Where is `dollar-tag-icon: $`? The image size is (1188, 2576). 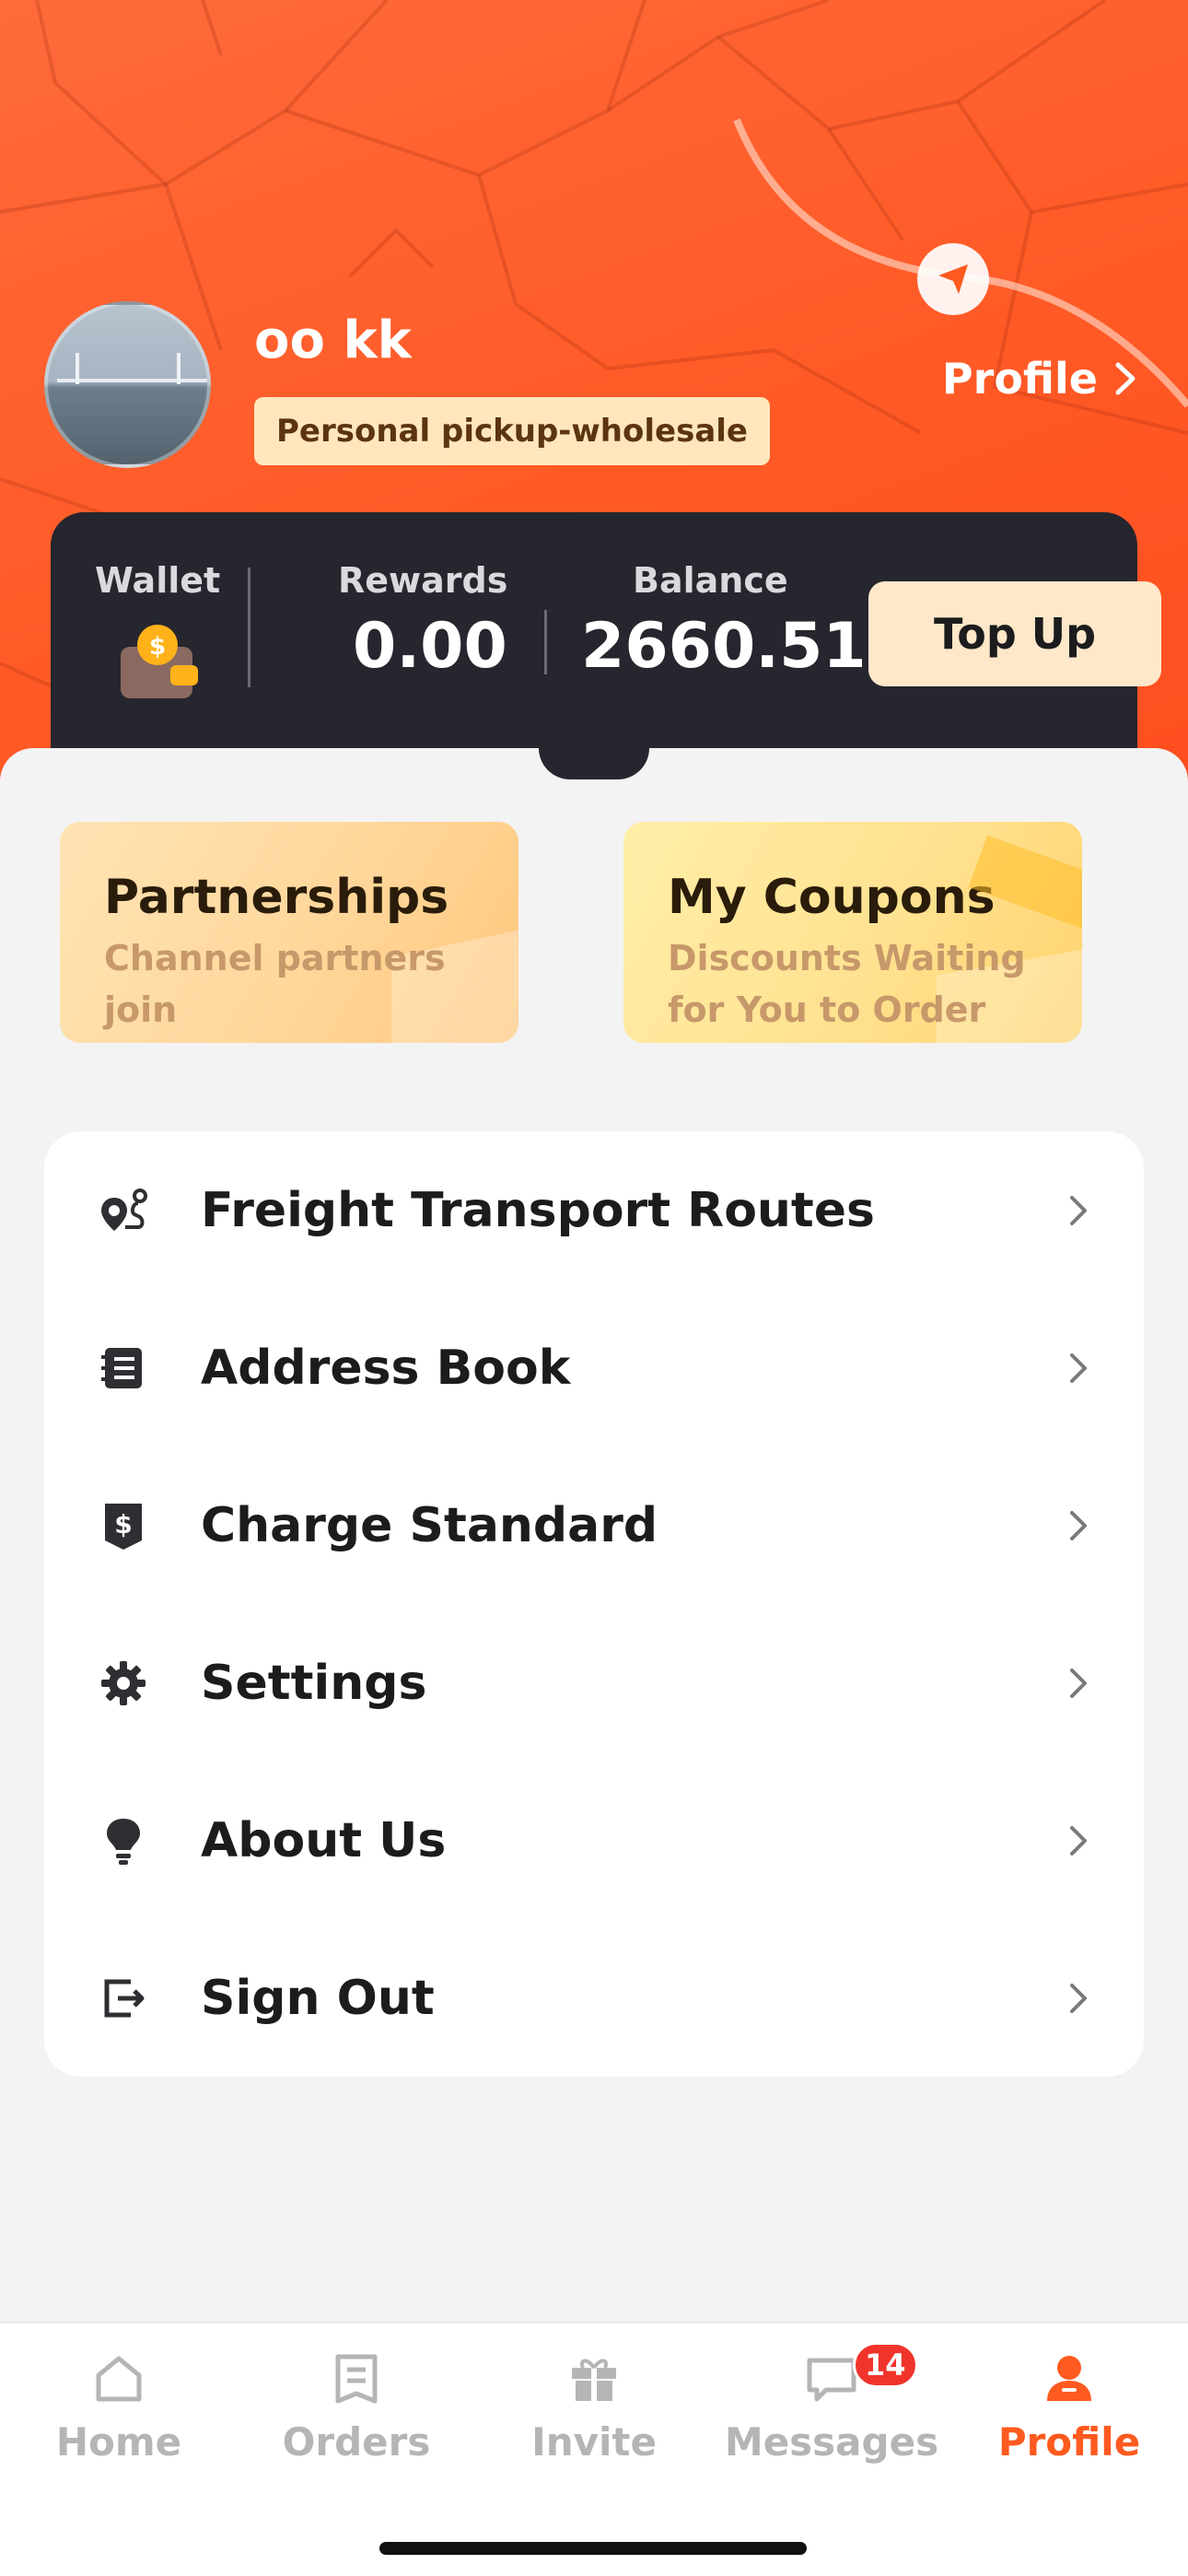
dollar-tag-icon: $ is located at coordinates (124, 1525).